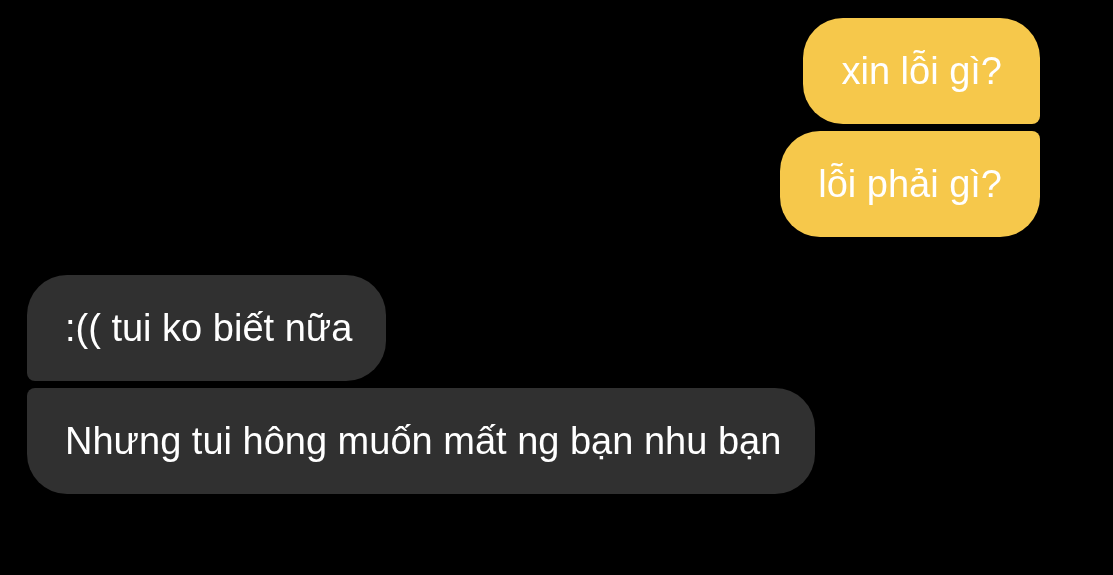  I want to click on received-message-bubble: Nhưng tui hông muốn mất ng bạn nhu bạn, so click(421, 441).